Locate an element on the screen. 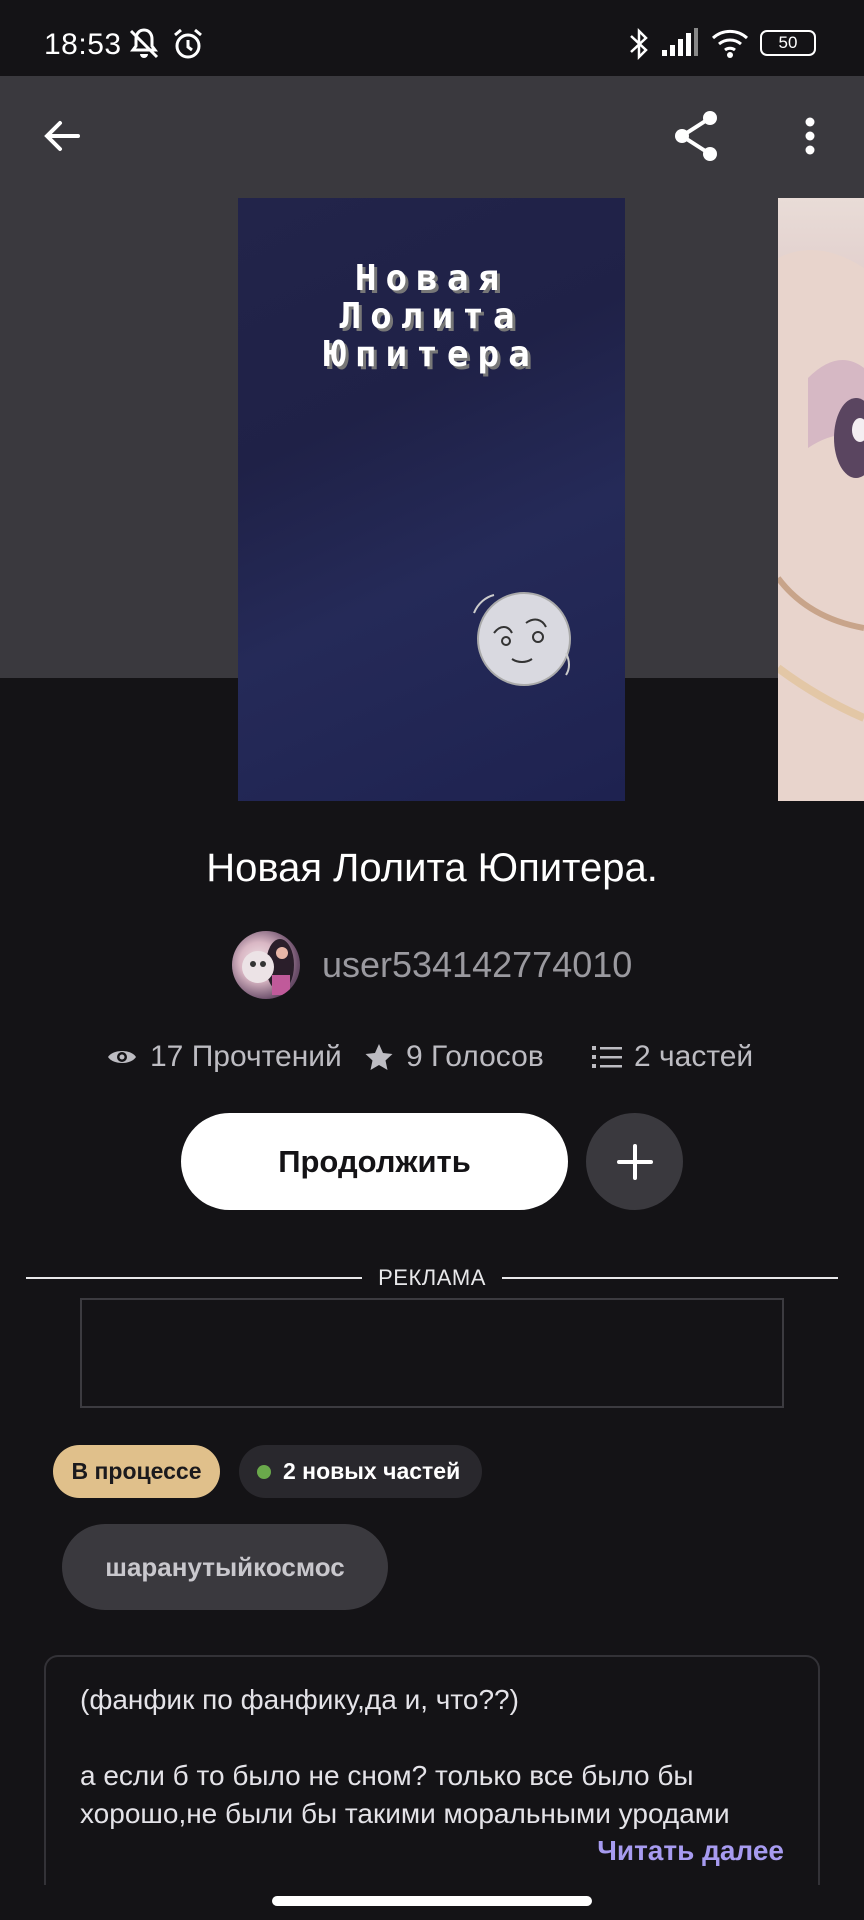  add-to-library-button is located at coordinates (634, 1161).